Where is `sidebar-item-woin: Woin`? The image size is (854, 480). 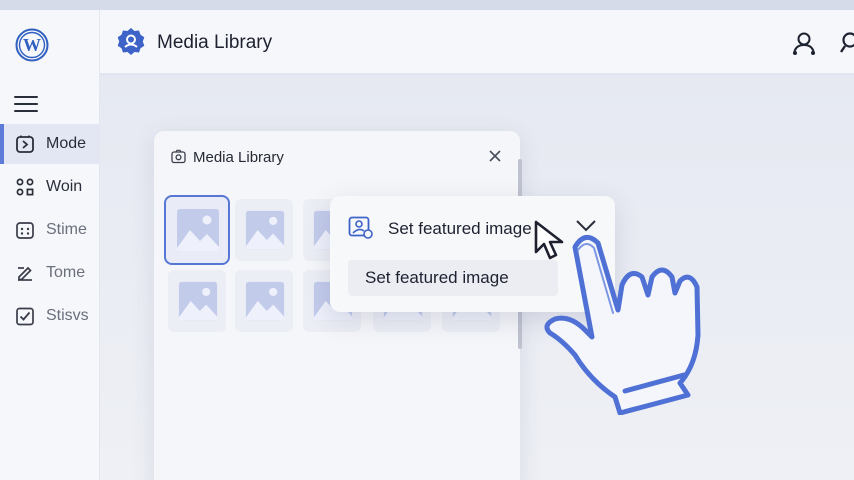
sidebar-item-woin: Woin is located at coordinates (49, 187).